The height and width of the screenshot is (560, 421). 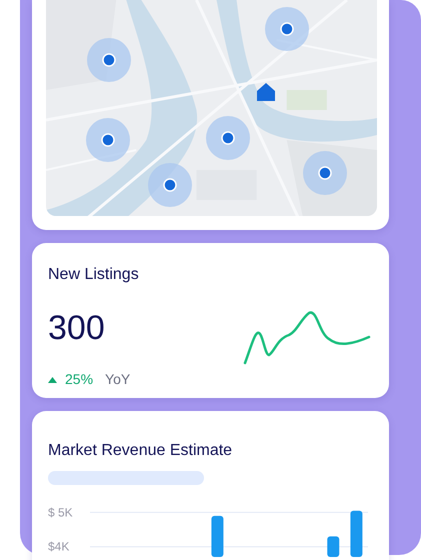 I want to click on card-title: Market Revenue Estimate, so click(x=141, y=451).